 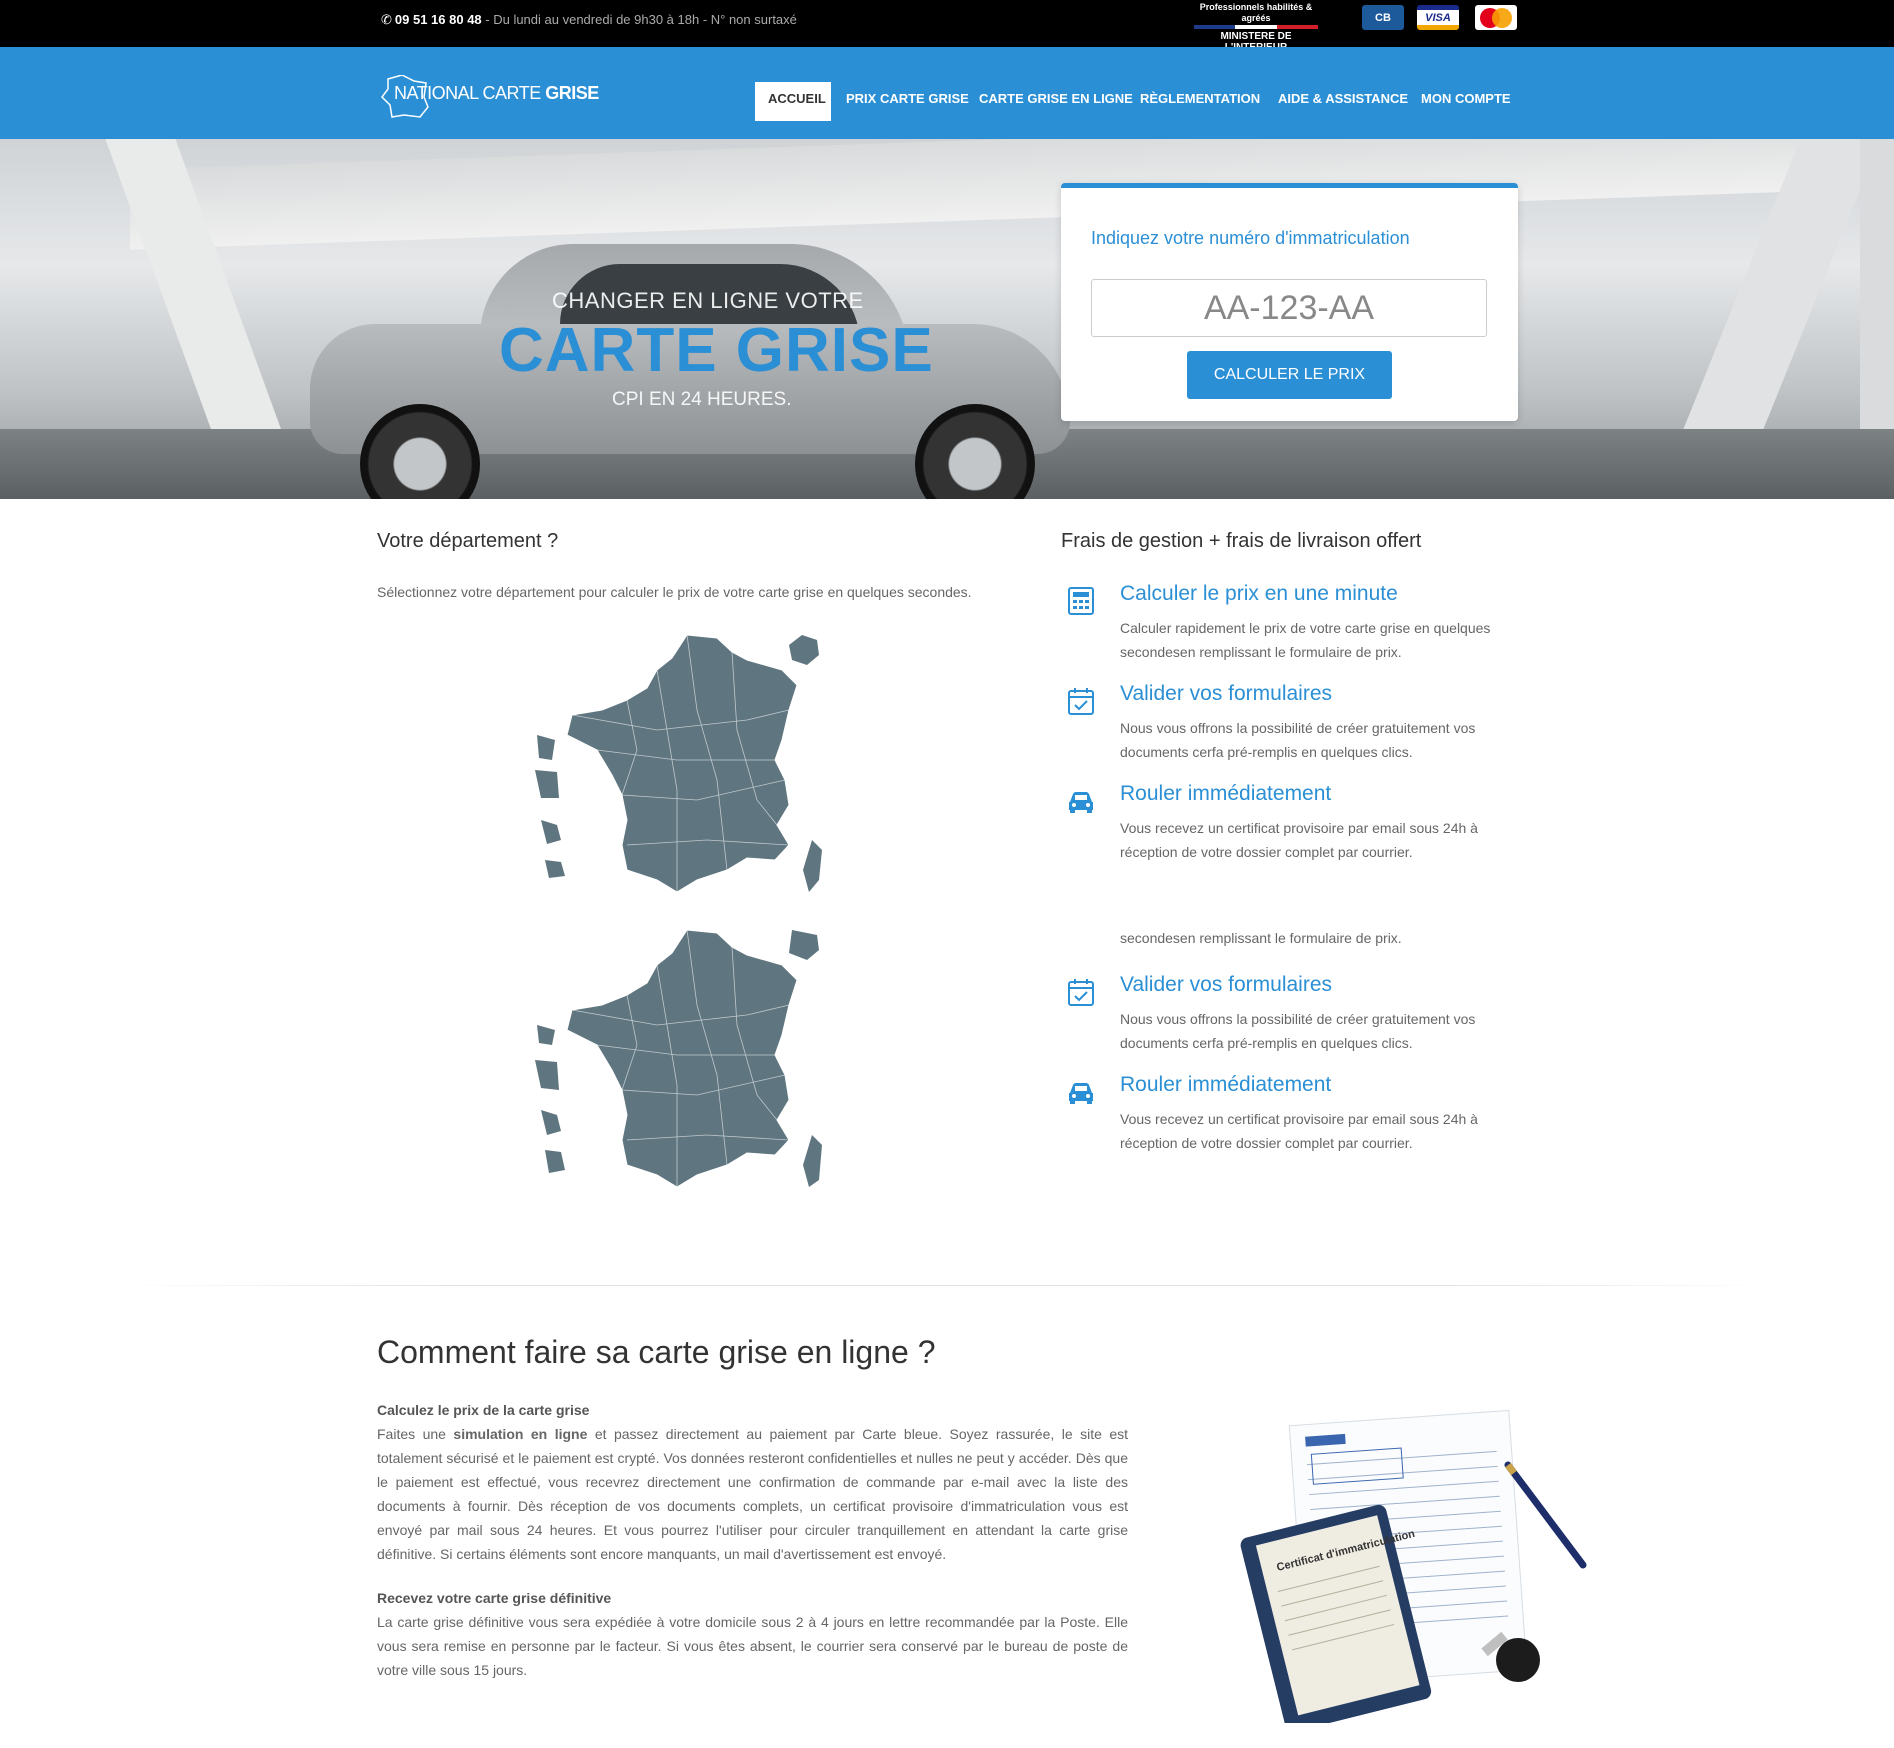 What do you see at coordinates (1343, 98) in the screenshot?
I see `nav-link-aide-assistance: AIDE & ASSISTANCE` at bounding box center [1343, 98].